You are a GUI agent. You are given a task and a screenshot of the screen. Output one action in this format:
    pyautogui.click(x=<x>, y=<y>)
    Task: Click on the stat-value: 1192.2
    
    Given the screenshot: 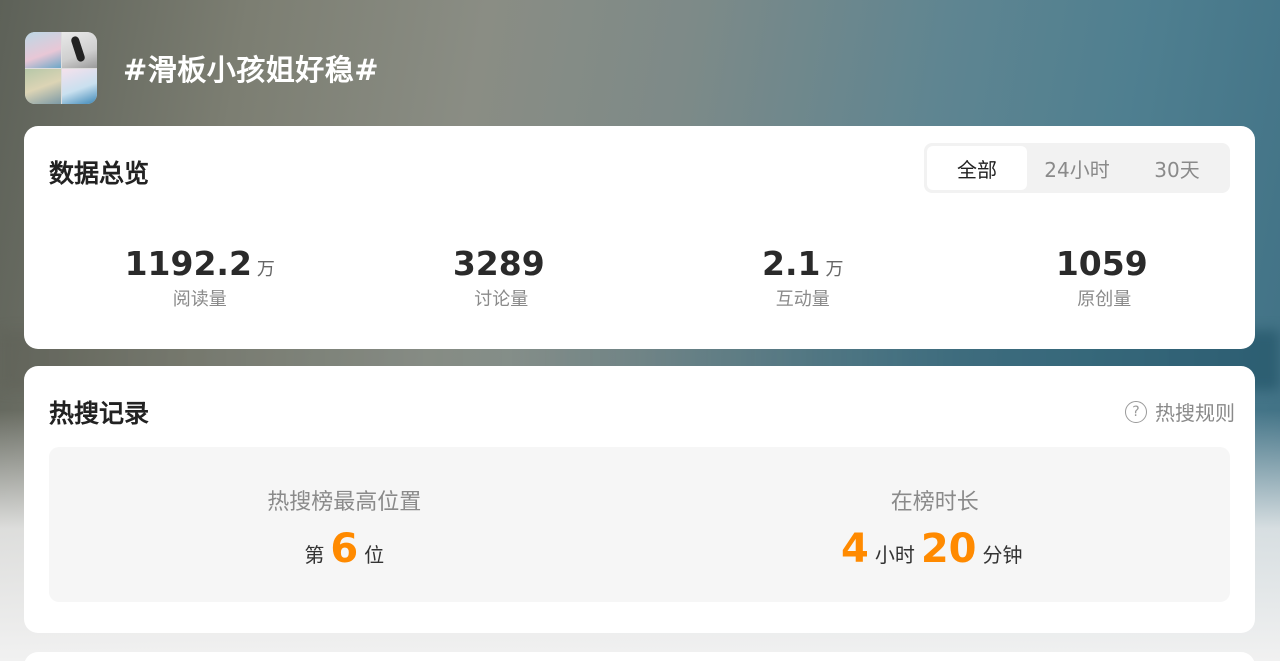 What is the action you would take?
    pyautogui.click(x=188, y=263)
    